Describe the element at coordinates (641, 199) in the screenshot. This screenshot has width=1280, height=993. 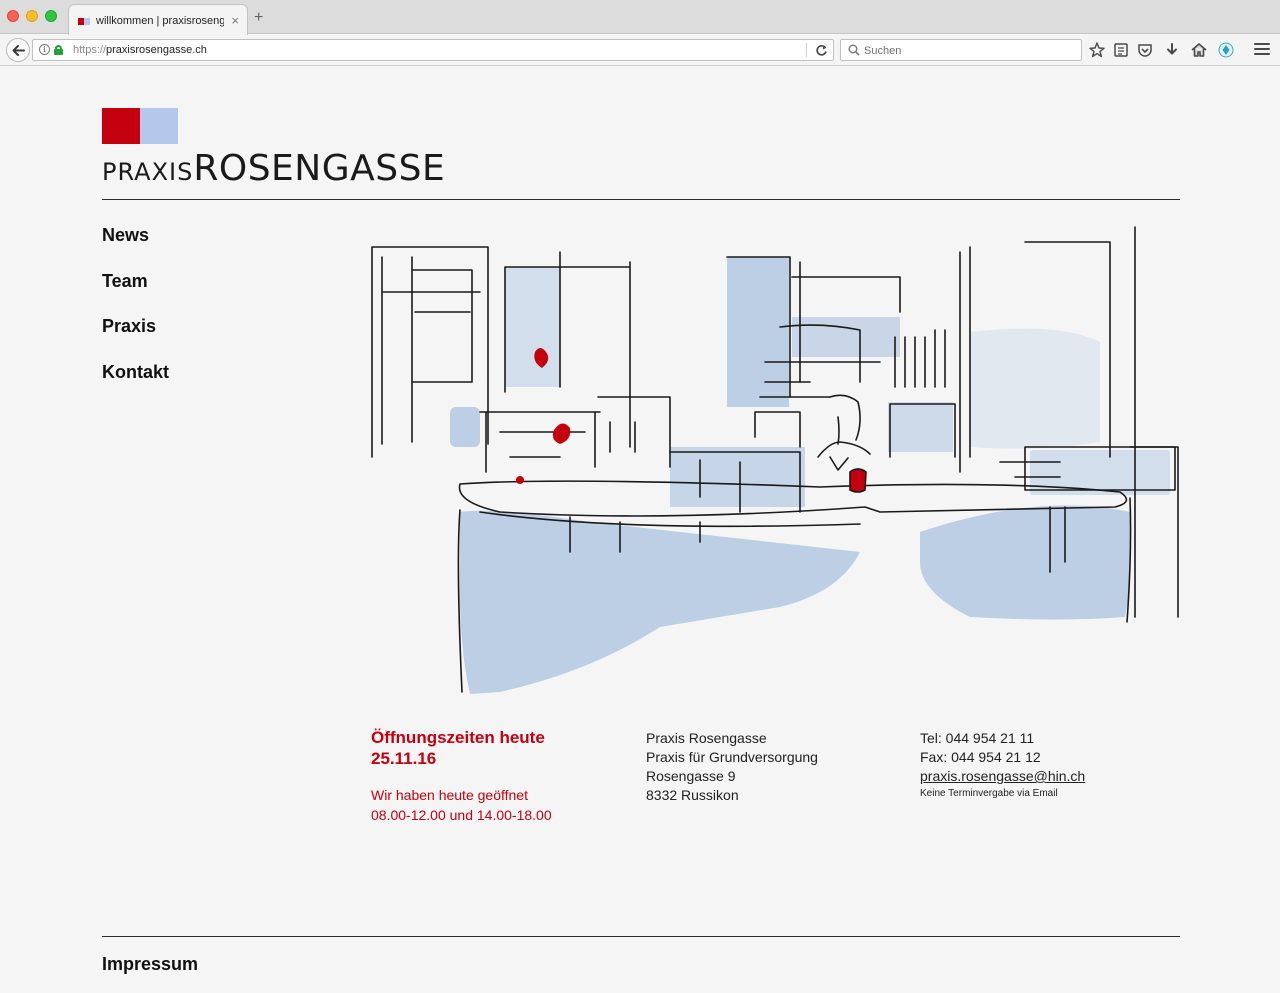
I see `header-divider` at that location.